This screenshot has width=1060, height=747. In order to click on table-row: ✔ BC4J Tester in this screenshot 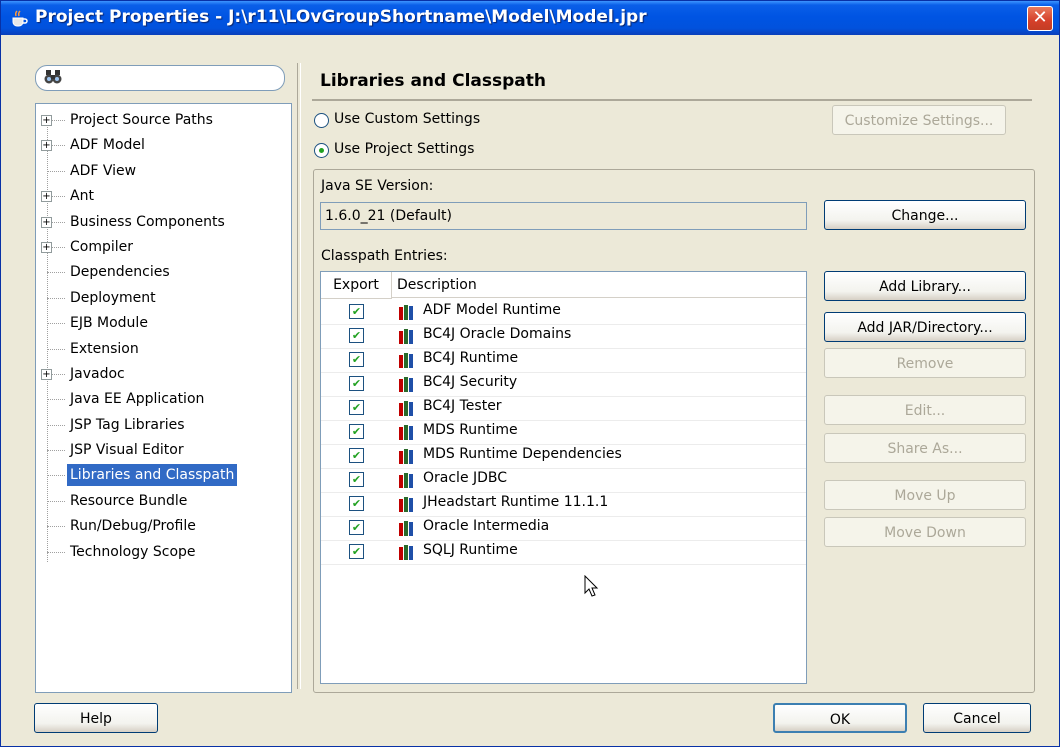, I will do `click(563, 408)`.